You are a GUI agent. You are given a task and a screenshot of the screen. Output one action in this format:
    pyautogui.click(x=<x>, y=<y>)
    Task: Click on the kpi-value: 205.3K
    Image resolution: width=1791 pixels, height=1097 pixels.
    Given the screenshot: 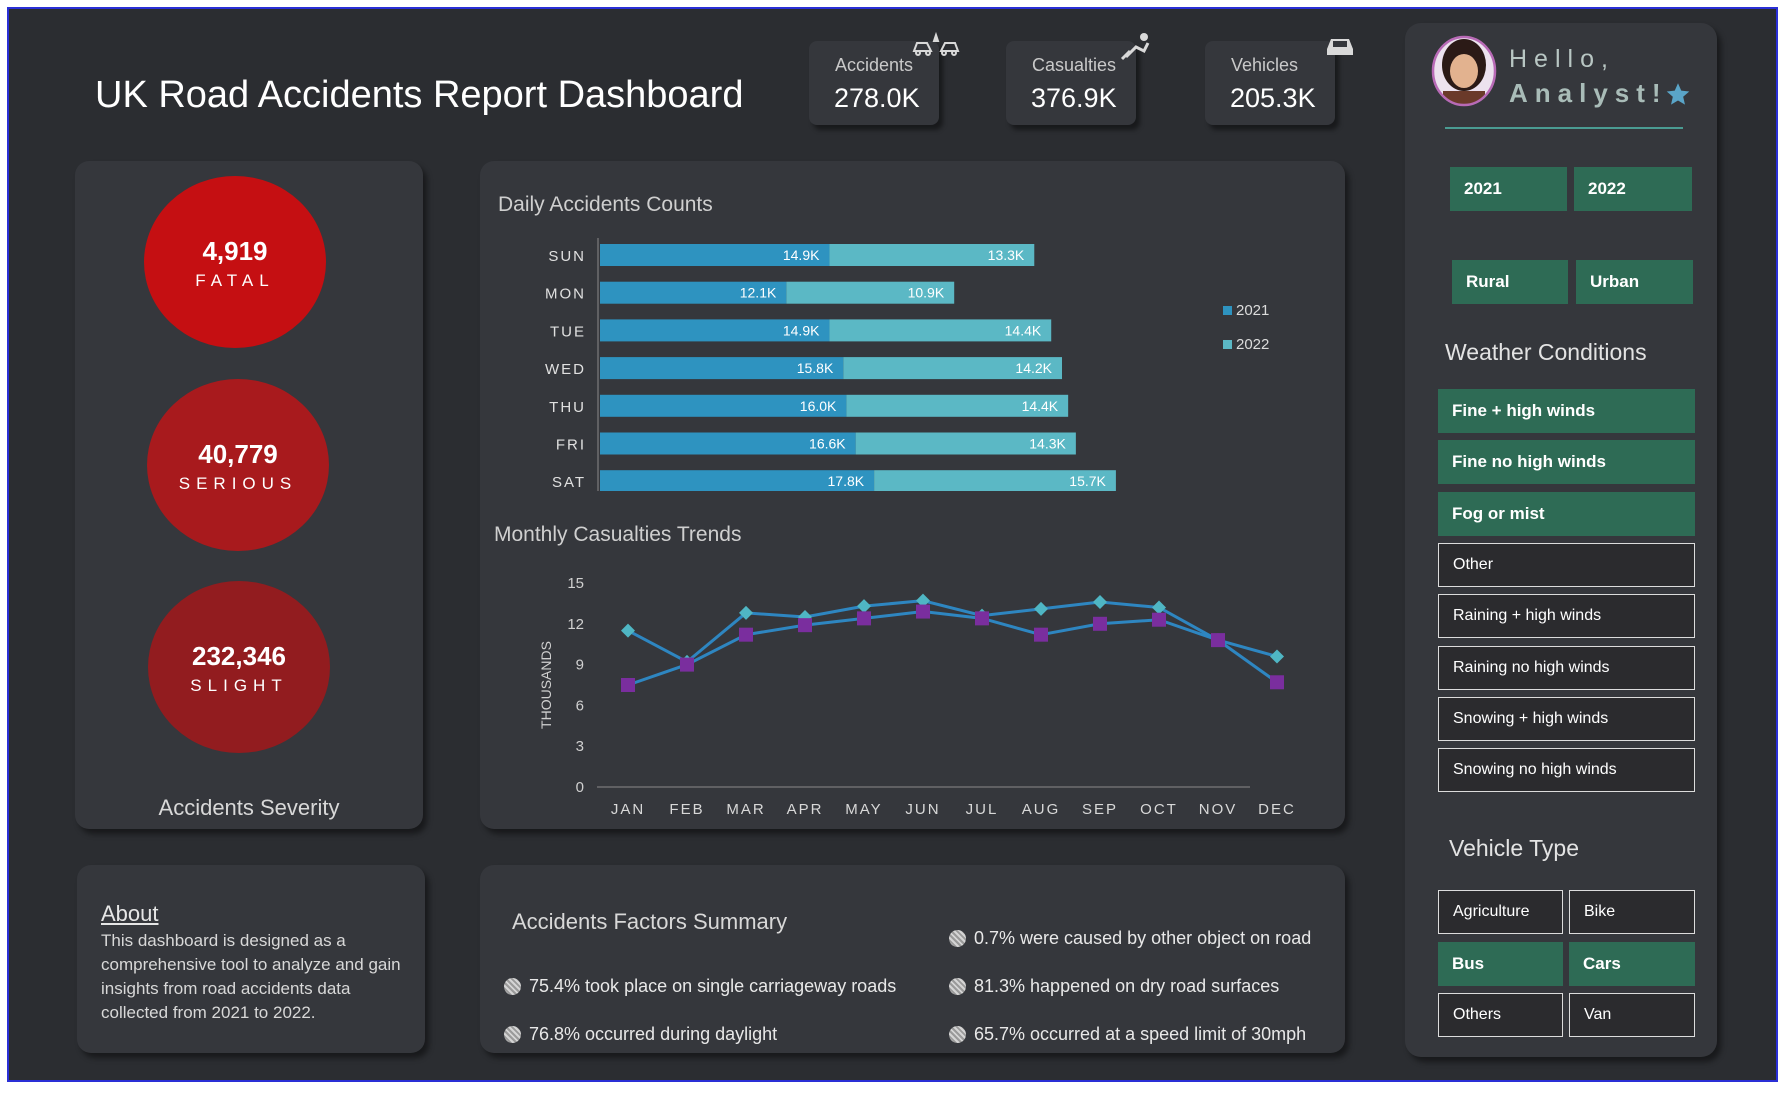 What is the action you would take?
    pyautogui.click(x=1273, y=98)
    